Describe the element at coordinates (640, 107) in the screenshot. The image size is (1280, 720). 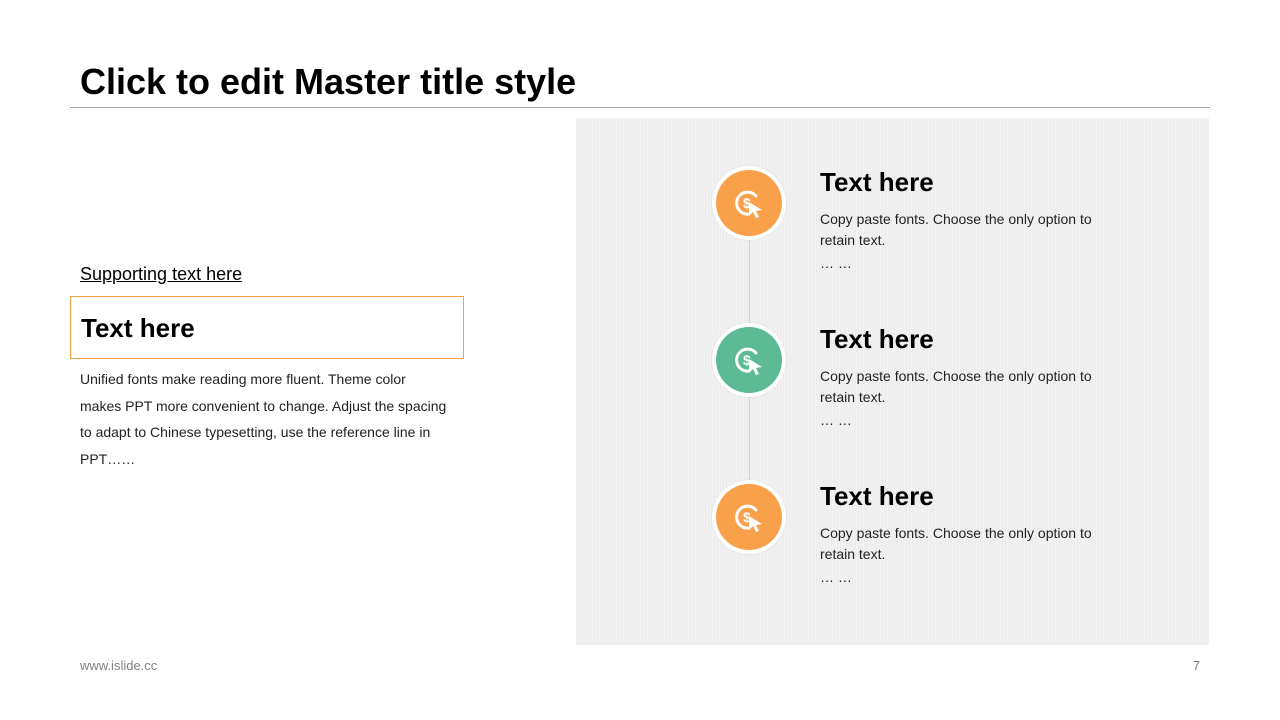
I see `title-divider` at that location.